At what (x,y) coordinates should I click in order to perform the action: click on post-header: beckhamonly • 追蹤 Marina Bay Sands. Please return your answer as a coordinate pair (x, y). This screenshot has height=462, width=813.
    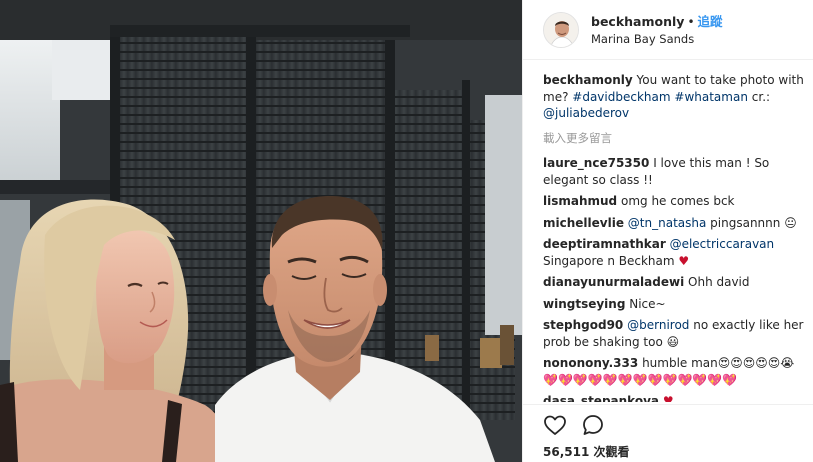
    Looking at the image, I should click on (668, 30).